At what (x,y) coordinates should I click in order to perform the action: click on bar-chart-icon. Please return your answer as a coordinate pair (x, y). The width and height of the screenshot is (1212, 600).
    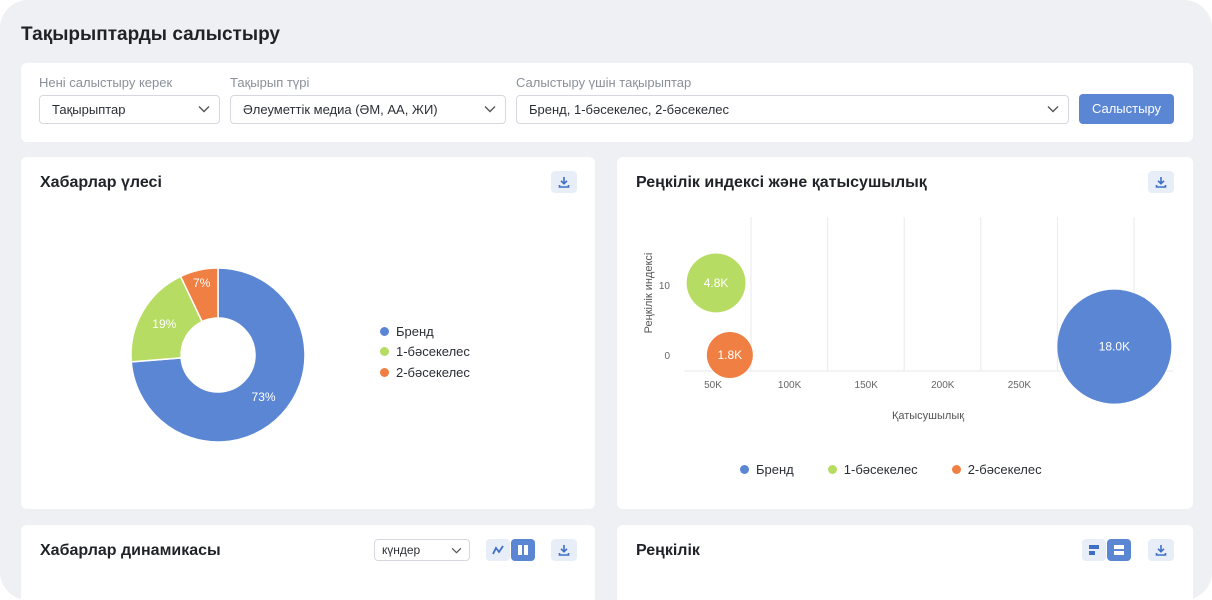
    Looking at the image, I should click on (523, 550).